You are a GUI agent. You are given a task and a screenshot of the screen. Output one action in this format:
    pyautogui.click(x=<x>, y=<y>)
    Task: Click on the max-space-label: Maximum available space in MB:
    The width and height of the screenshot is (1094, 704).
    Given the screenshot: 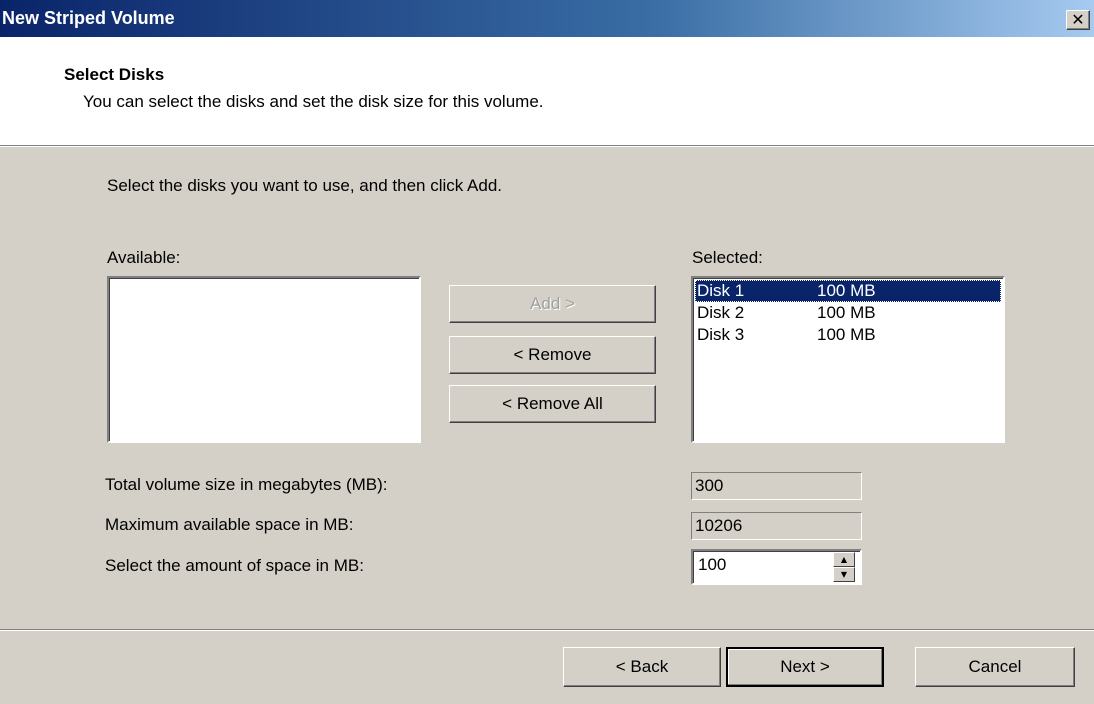 What is the action you would take?
    pyautogui.click(x=229, y=524)
    